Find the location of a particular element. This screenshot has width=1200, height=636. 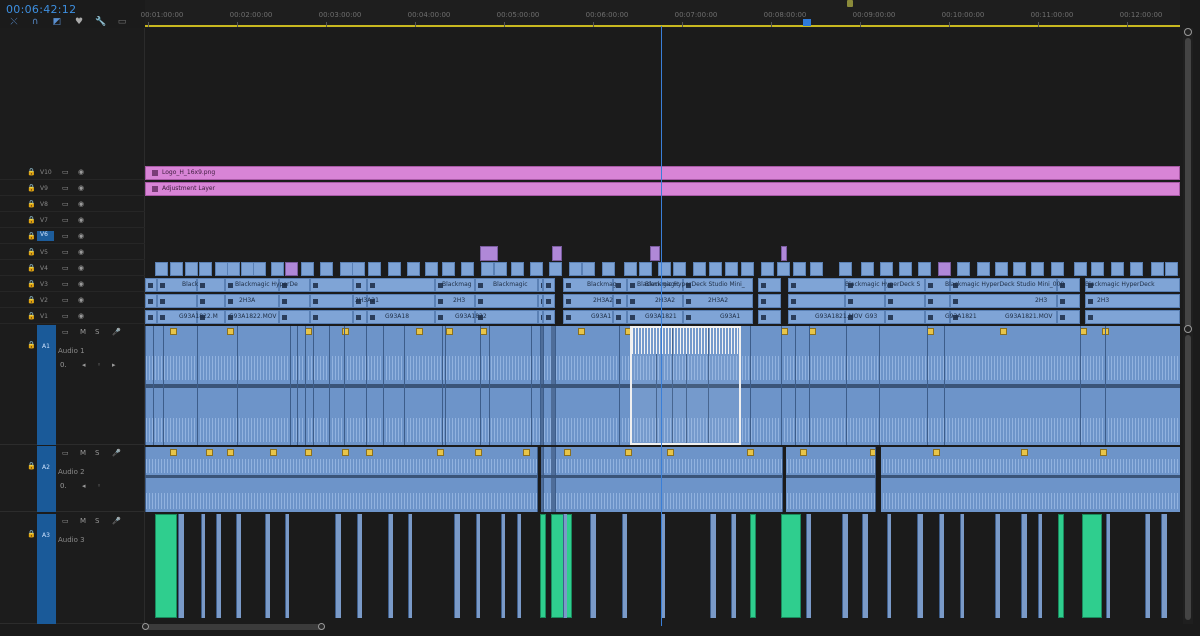

v1-clip-label: G93A1822.MOV is located at coordinates (252, 317).